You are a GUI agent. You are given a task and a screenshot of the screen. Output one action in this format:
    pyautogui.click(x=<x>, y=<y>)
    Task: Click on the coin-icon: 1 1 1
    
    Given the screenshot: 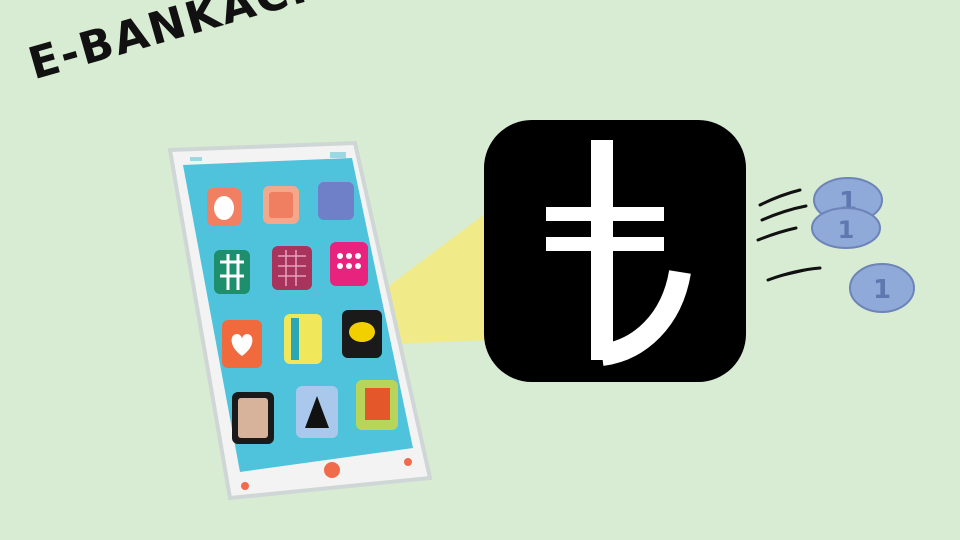 What is the action you would take?
    pyautogui.click(x=863, y=245)
    